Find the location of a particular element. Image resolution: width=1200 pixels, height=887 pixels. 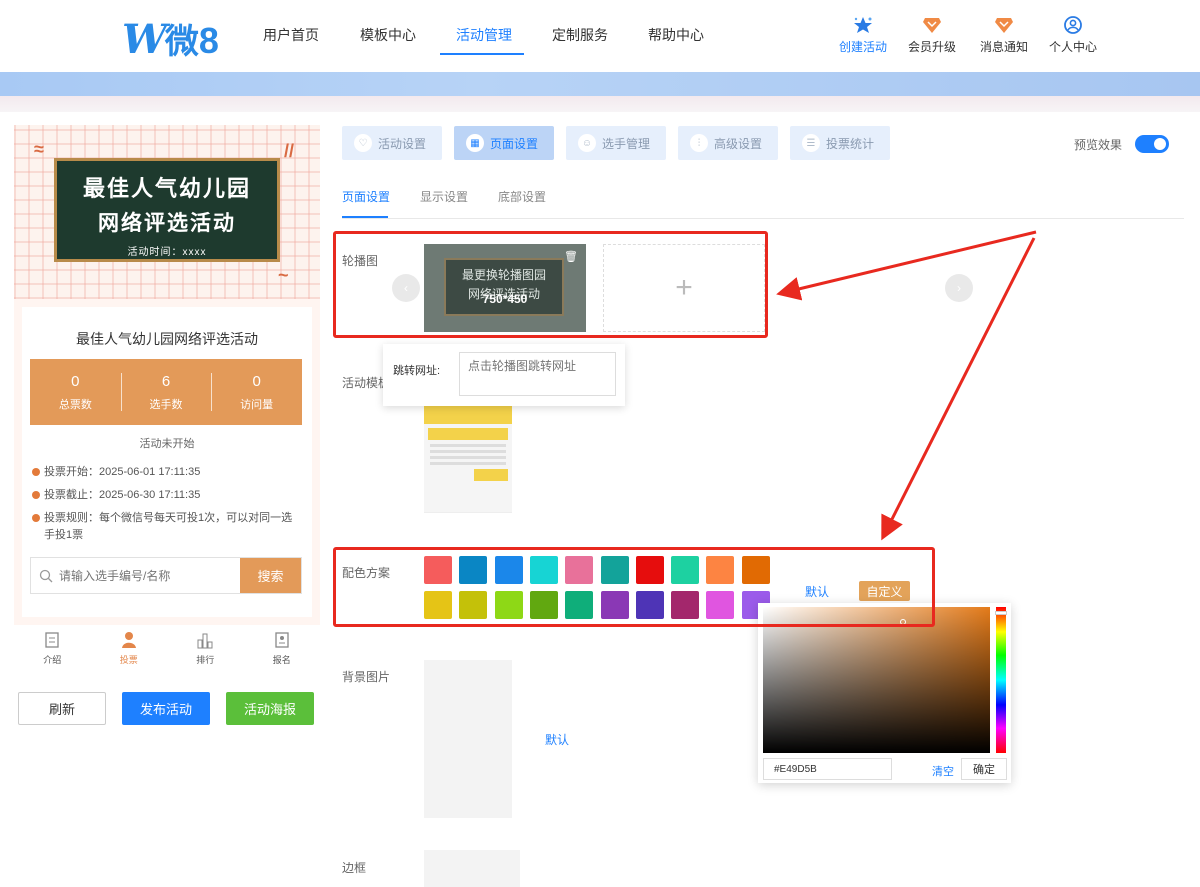

border-placeholder is located at coordinates (472, 868).